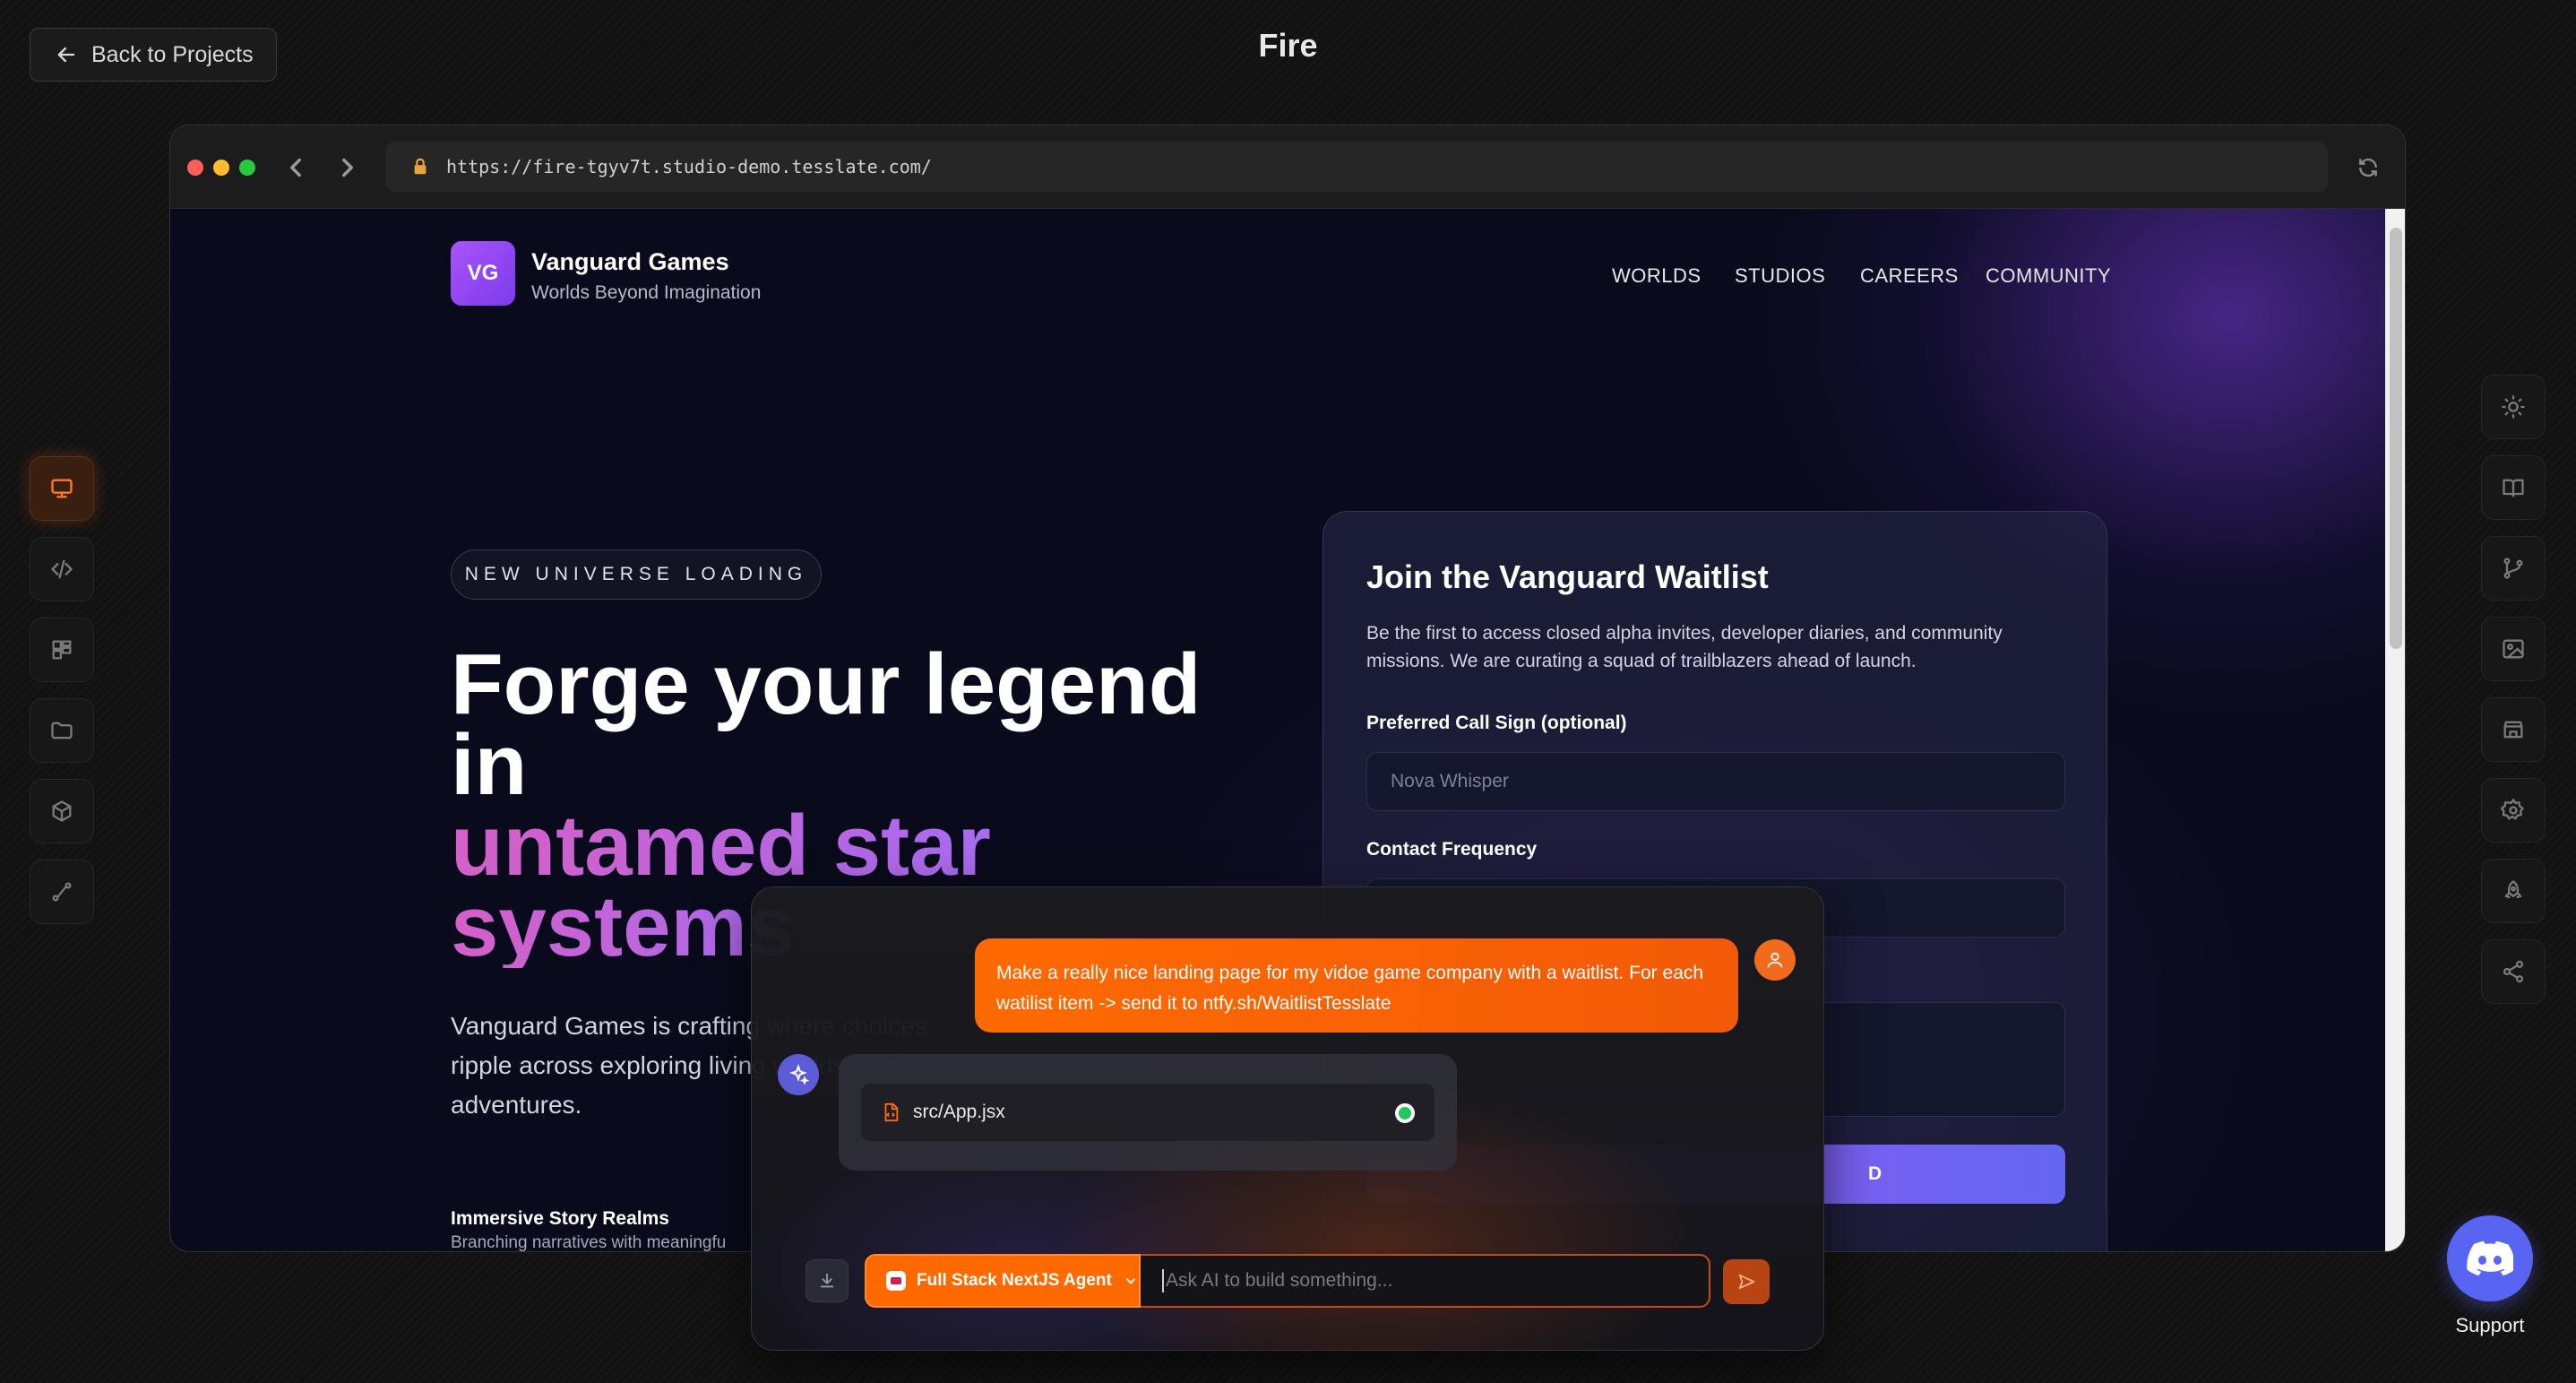 The image size is (2576, 1383). I want to click on file-status-indicator, so click(1405, 1113).